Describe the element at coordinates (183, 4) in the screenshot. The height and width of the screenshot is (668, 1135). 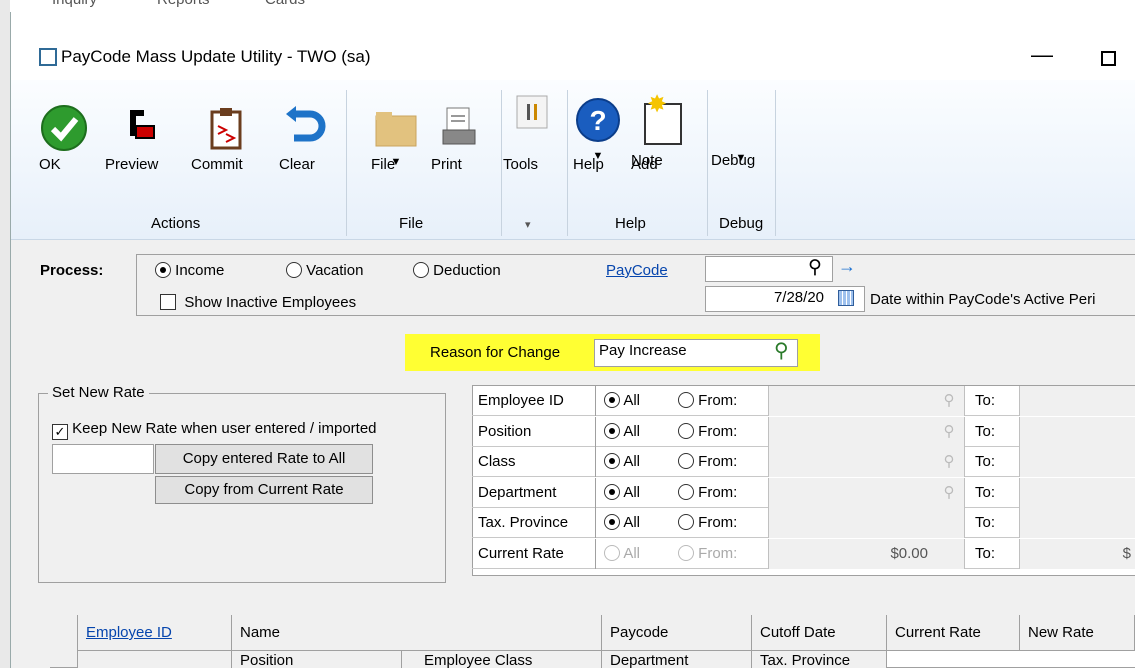
I see `menu-reports: Reports` at that location.